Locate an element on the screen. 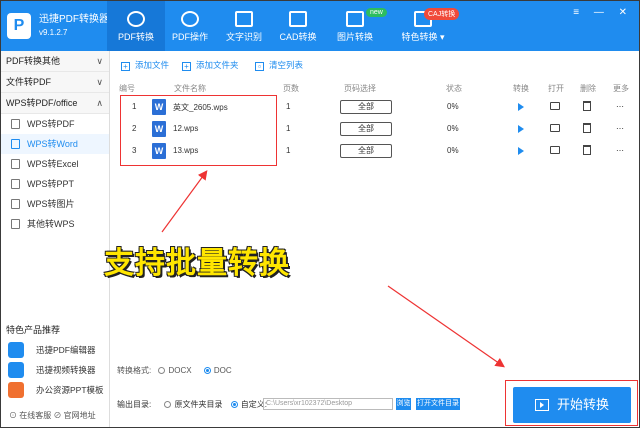 The width and height of the screenshot is (640, 428). format-selector: 转换格式: DOCX DOC is located at coordinates (174, 370).